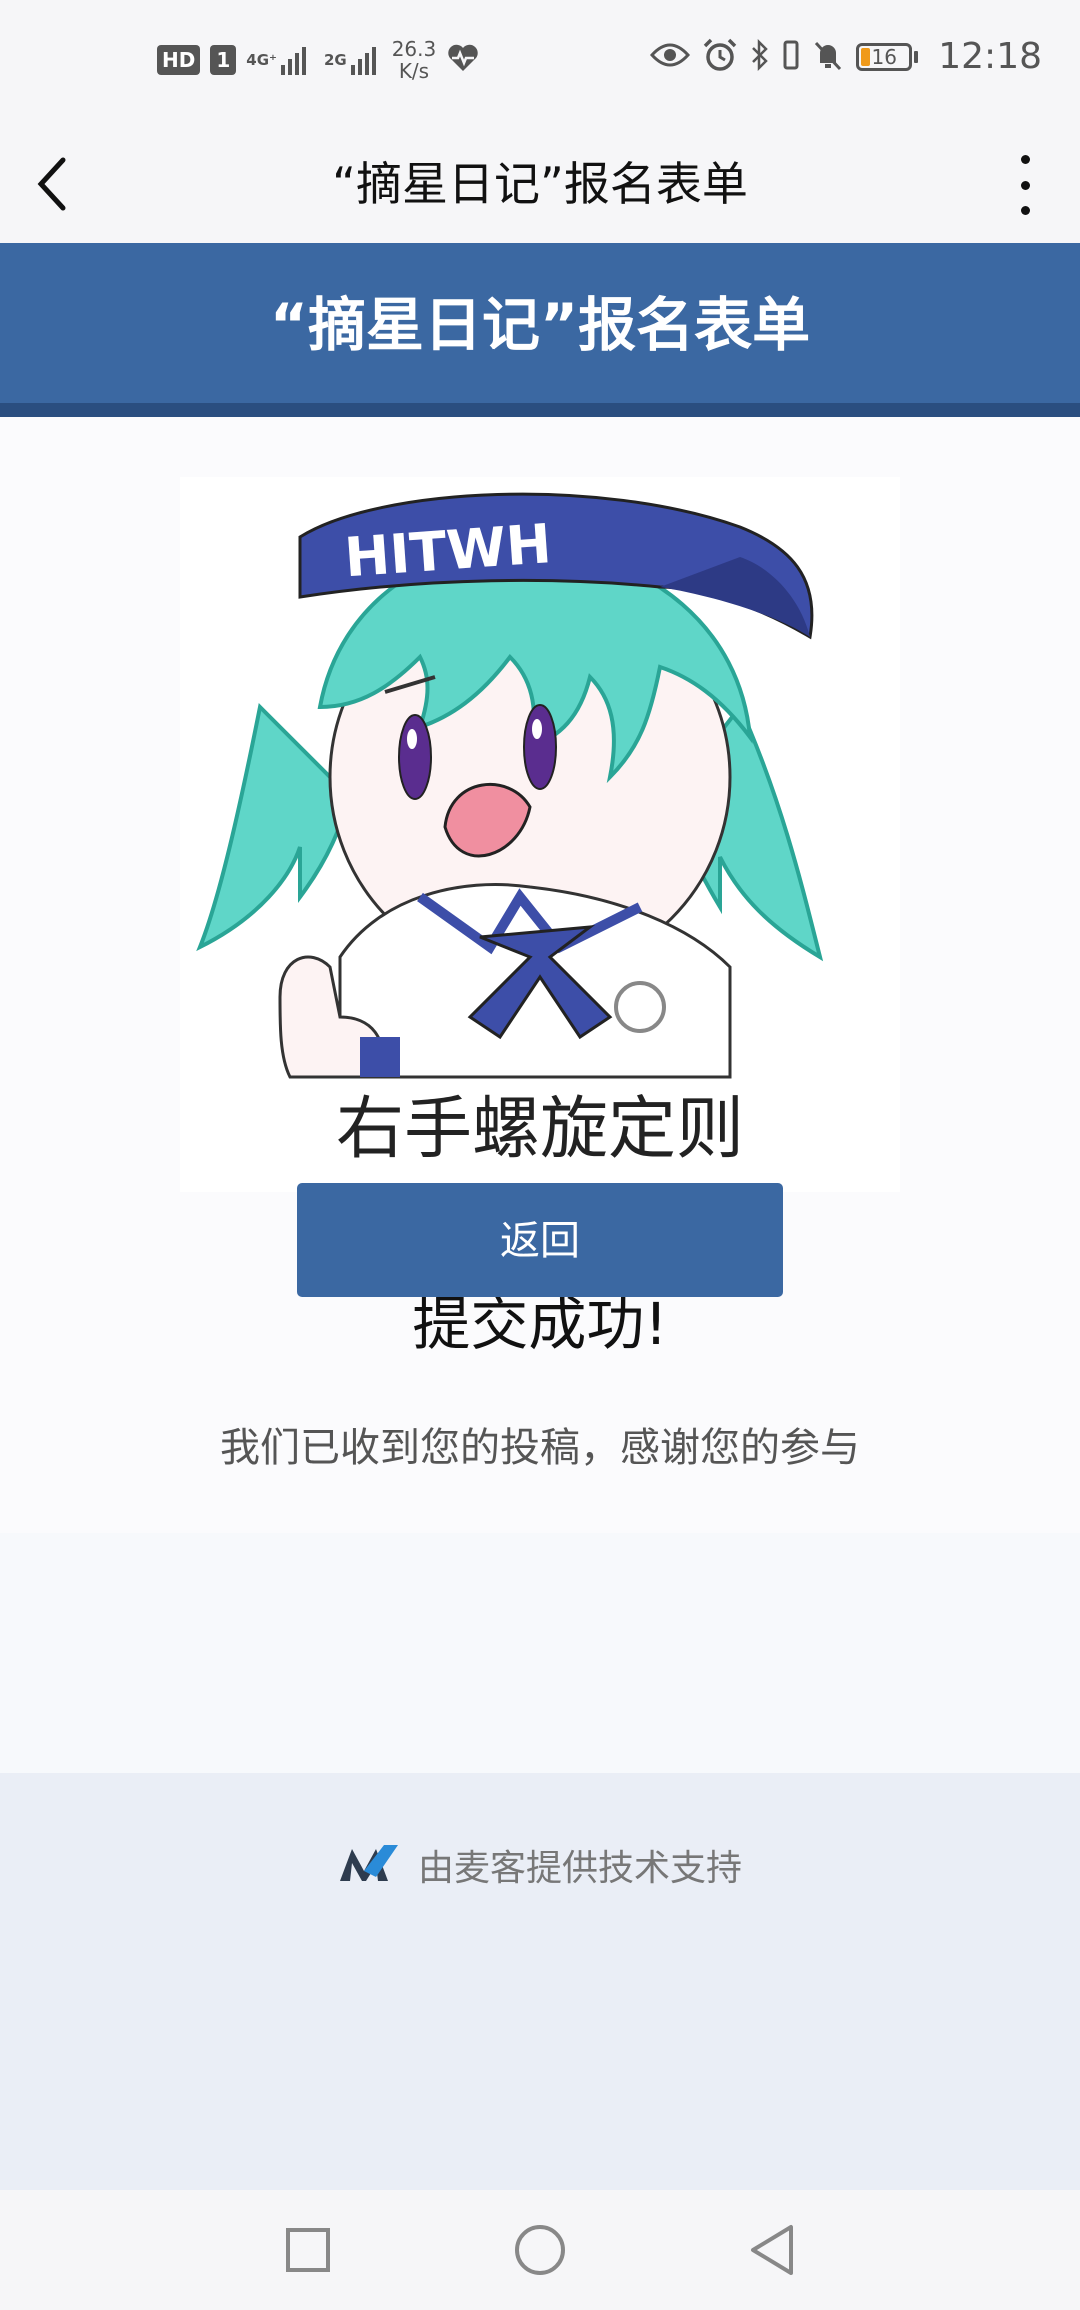 This screenshot has height=2310, width=1080. Describe the element at coordinates (828, 57) in the screenshot. I see `mute-bell-icon` at that location.